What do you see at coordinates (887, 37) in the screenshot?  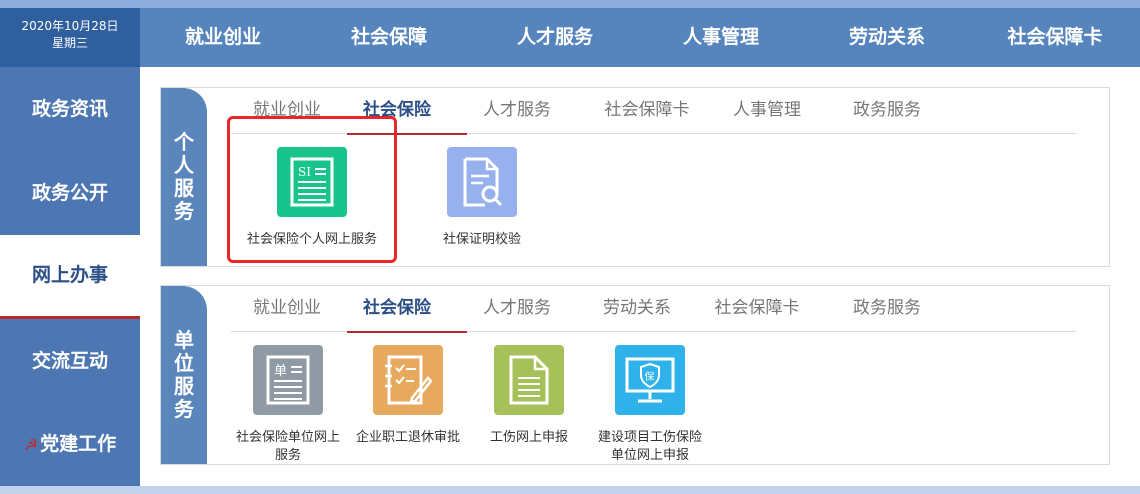 I see `top-nav-labor-relations: 劳动关系` at bounding box center [887, 37].